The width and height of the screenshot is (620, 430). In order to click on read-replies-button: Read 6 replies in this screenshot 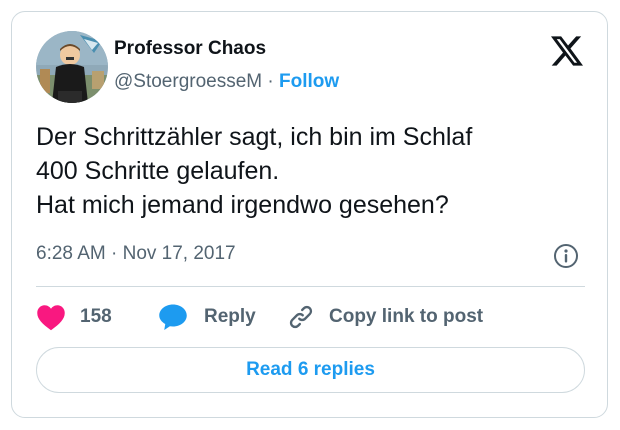, I will do `click(310, 370)`.